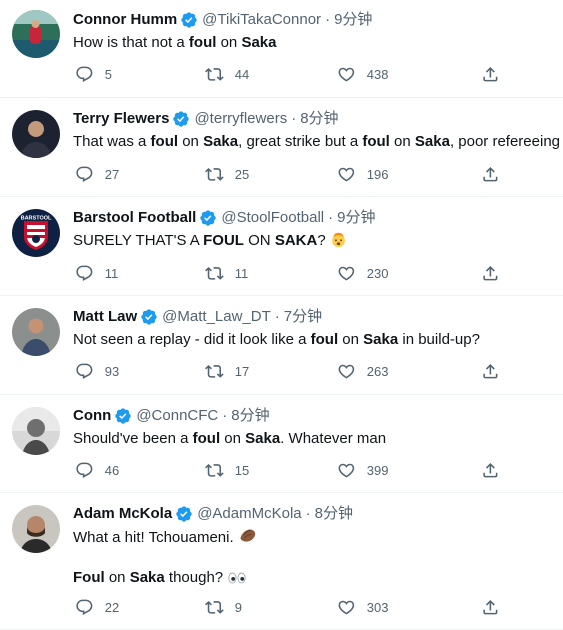 The width and height of the screenshot is (563, 630). What do you see at coordinates (97, 174) in the screenshot?
I see `reply-button: 27` at bounding box center [97, 174].